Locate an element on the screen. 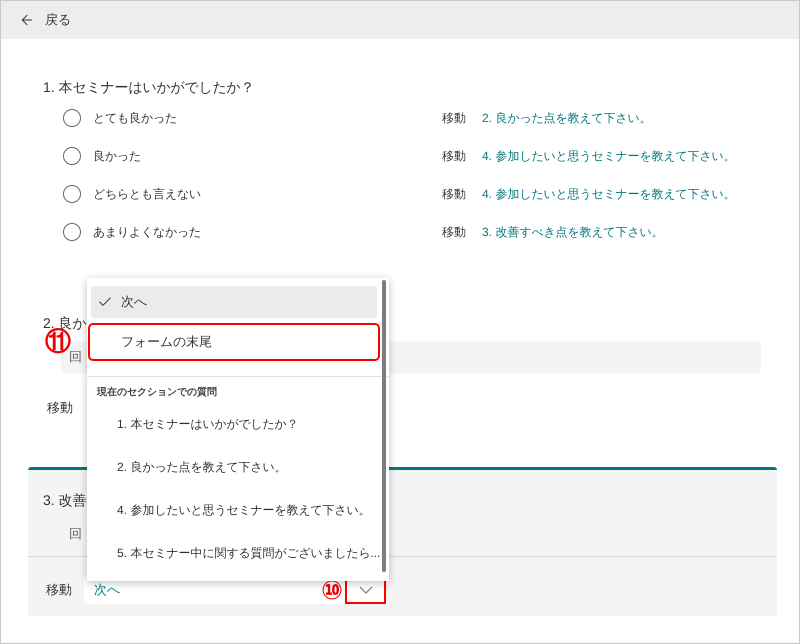  option-label: 良かった is located at coordinates (117, 156).